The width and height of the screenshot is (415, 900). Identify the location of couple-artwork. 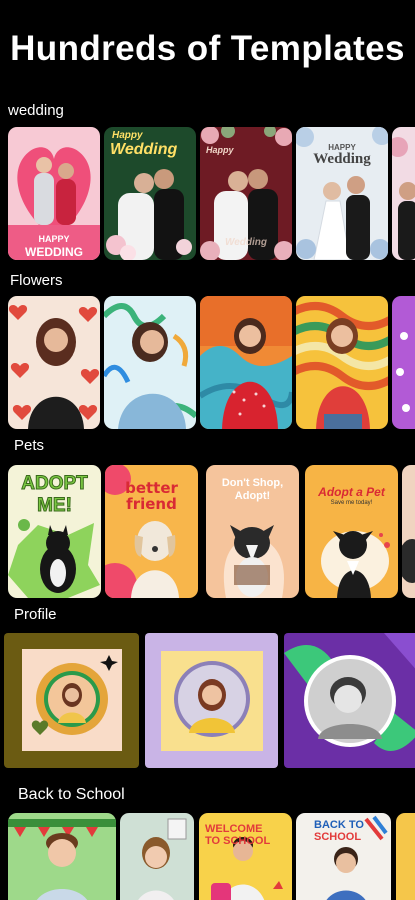
(403, 198).